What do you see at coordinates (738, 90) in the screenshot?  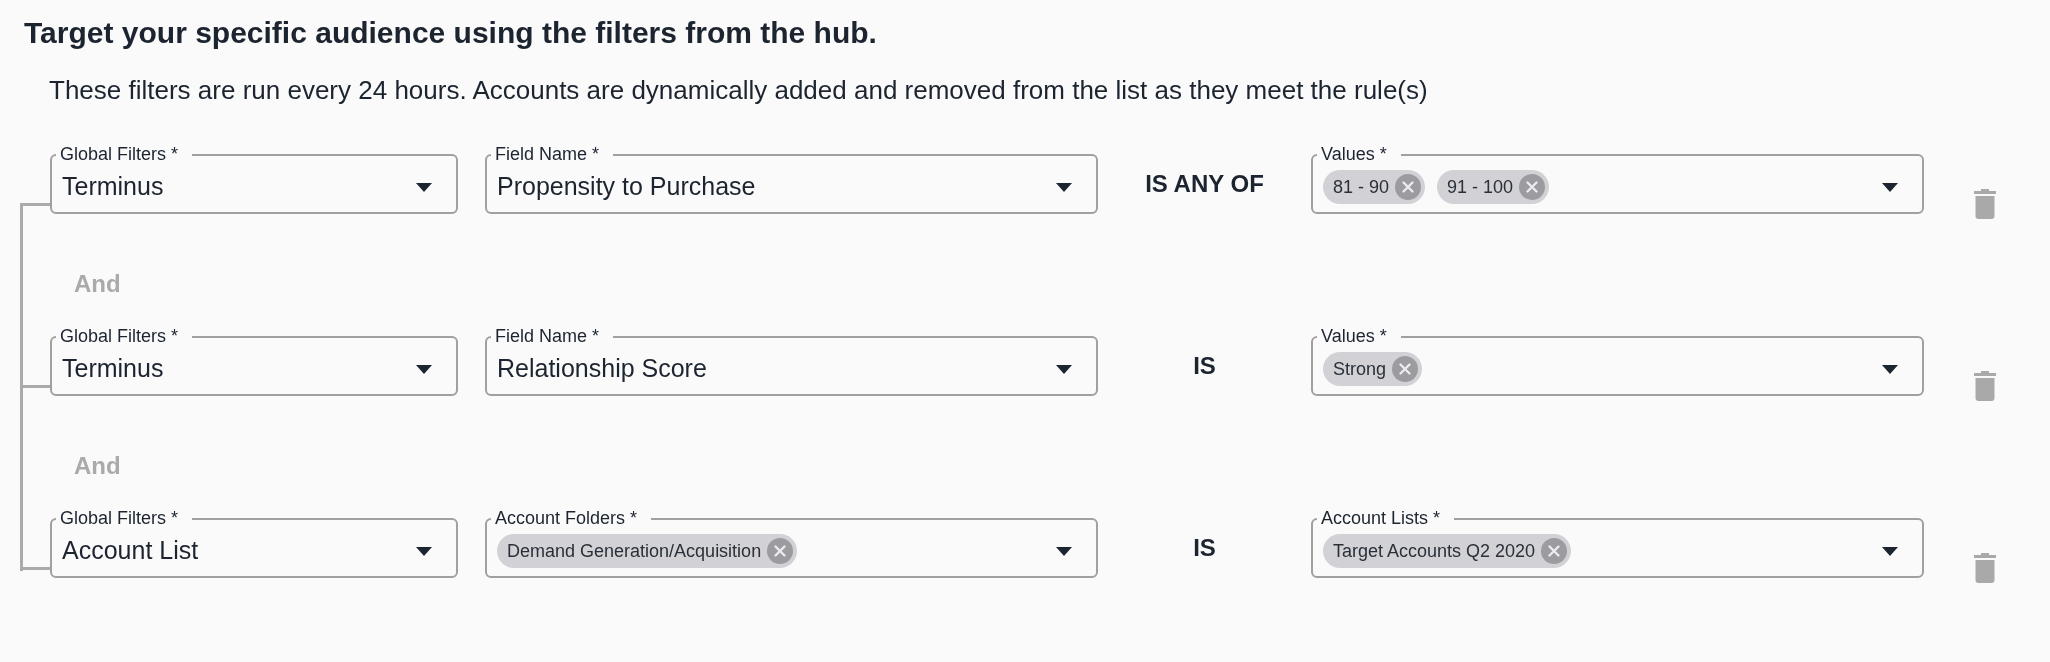 I see `description-text: These filters are run every 24 hours. Accounts are dynamically added and removed from the list as they meet the rule(s)` at bounding box center [738, 90].